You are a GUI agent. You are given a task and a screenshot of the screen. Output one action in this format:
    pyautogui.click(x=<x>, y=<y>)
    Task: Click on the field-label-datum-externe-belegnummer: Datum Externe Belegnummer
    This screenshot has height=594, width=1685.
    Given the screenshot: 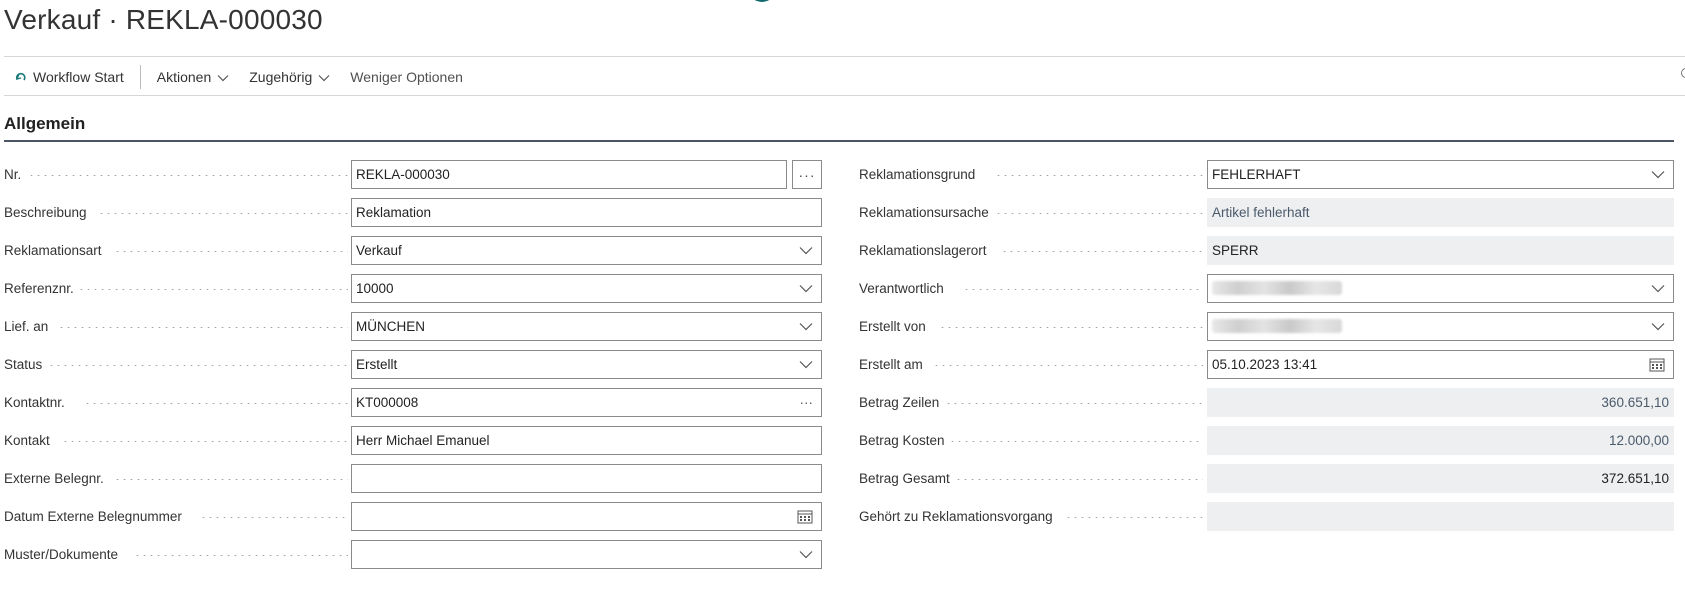 What is the action you would take?
    pyautogui.click(x=93, y=516)
    